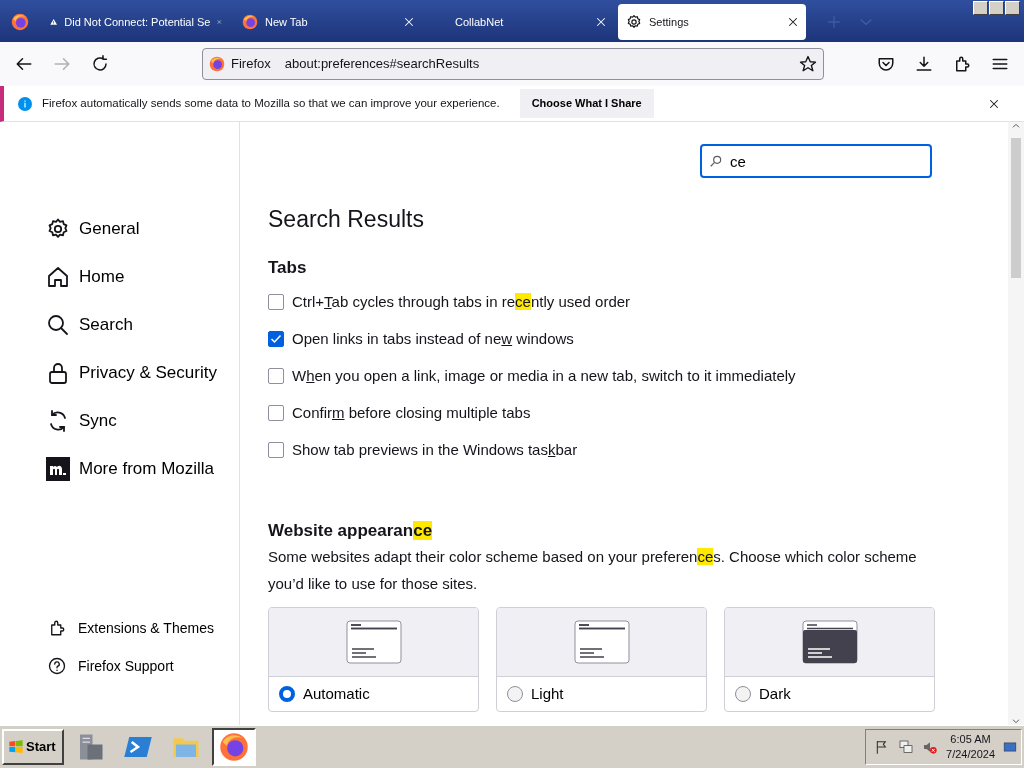  Describe the element at coordinates (136, 22) in the screenshot. I see `browser-tab: Did Not Connect: Potential Se` at that location.